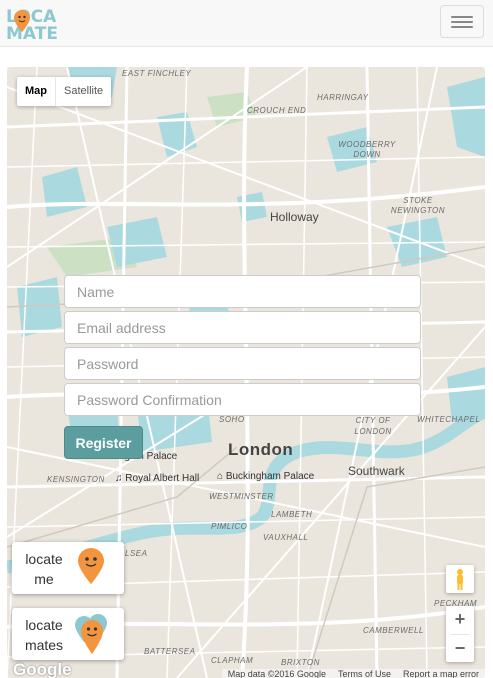 This screenshot has width=493, height=678. What do you see at coordinates (460, 620) in the screenshot?
I see `zoom-in-button: +` at bounding box center [460, 620].